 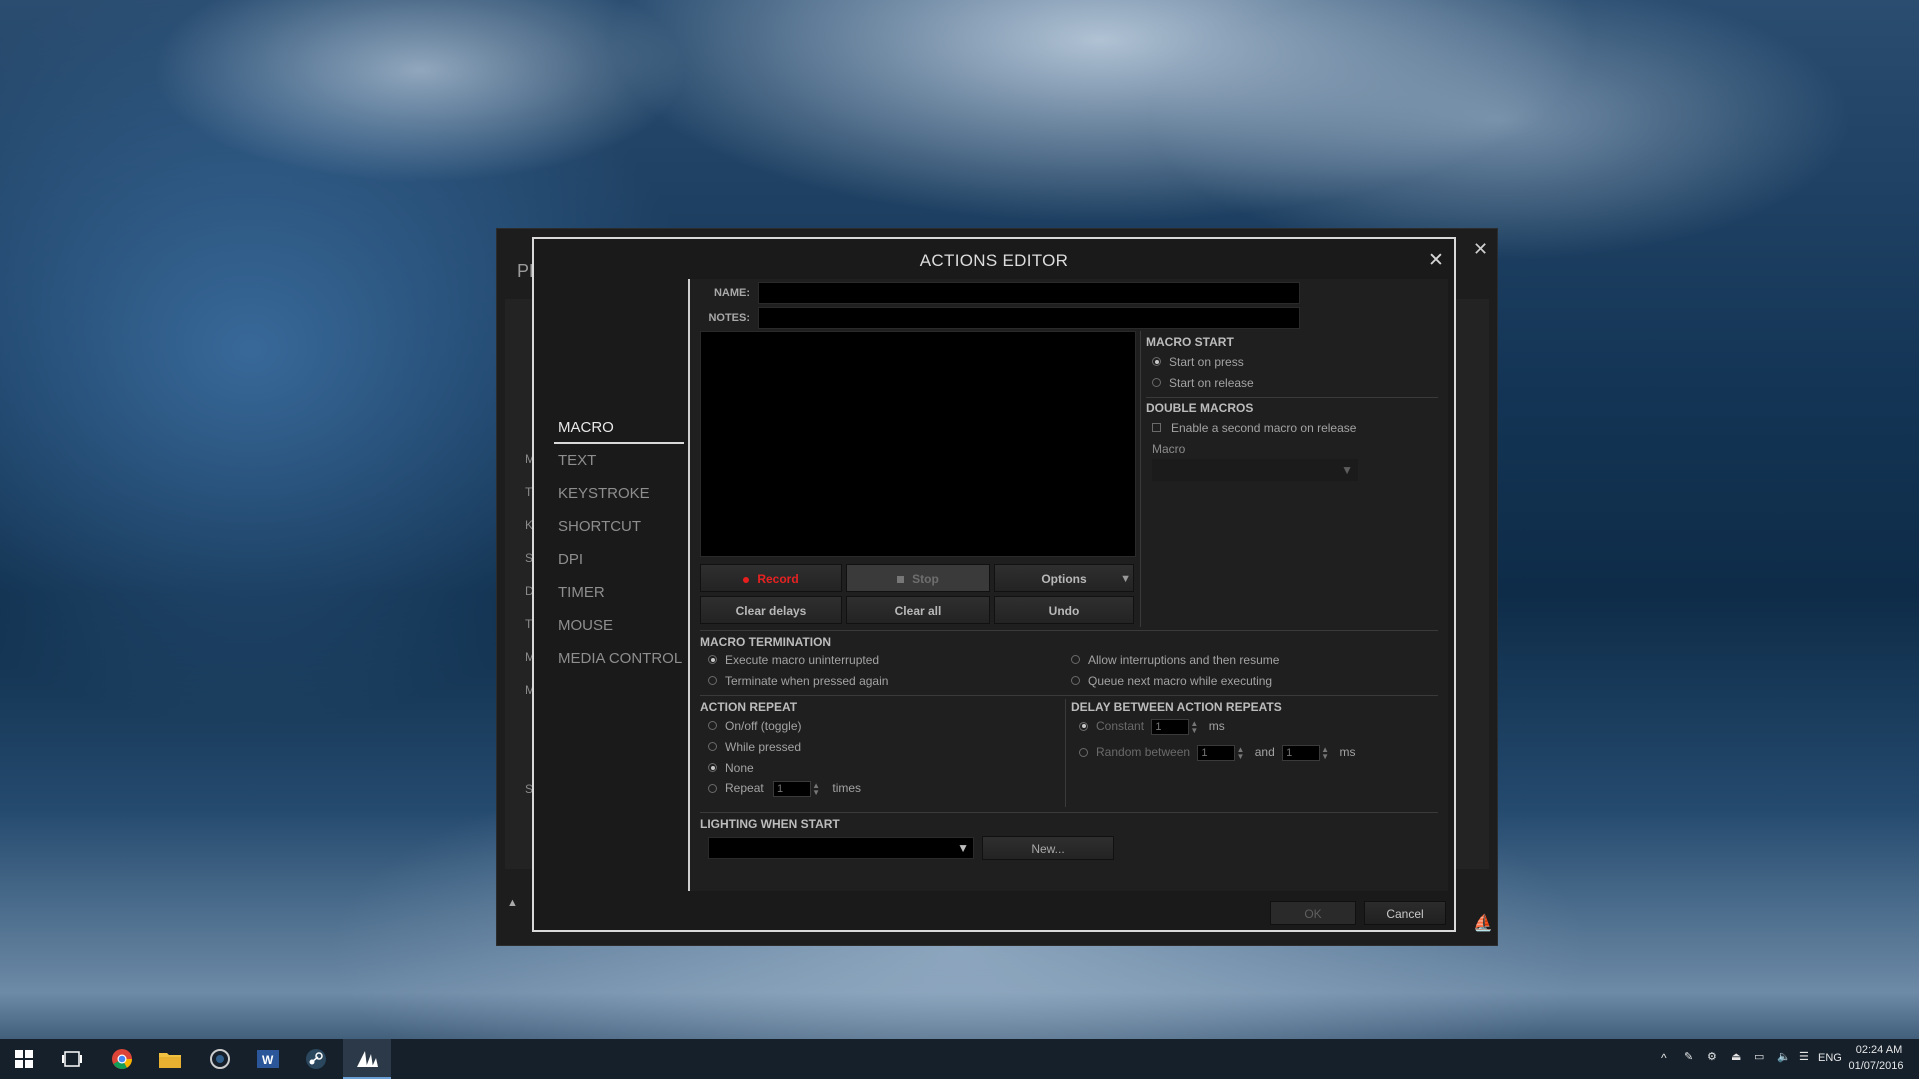 I want to click on nav-item-mouse: MOUSE, so click(x=619, y=625).